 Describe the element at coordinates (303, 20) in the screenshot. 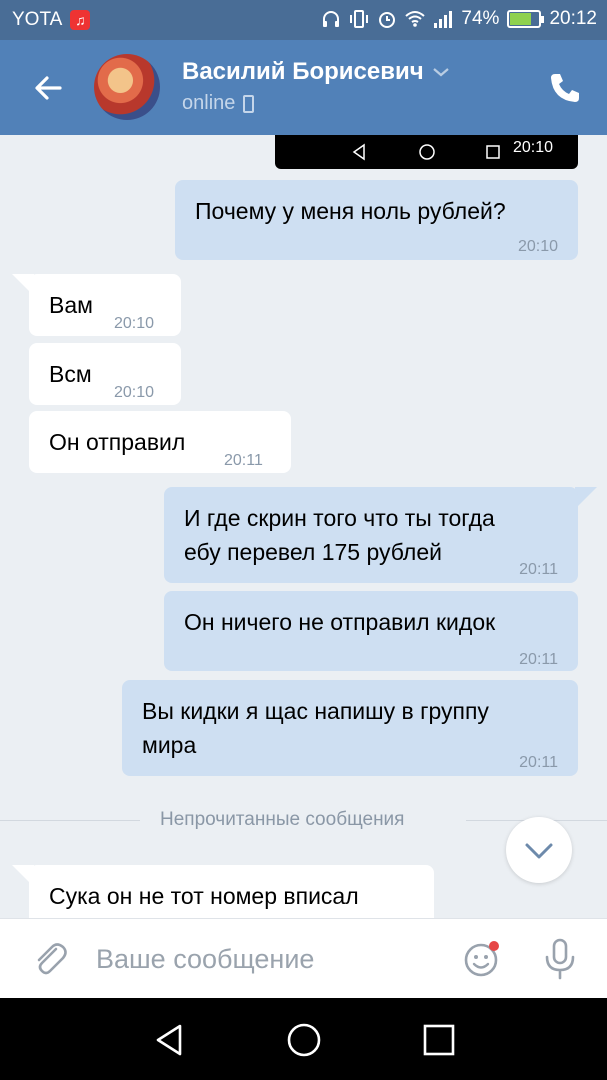

I see `status-bar: YOTA ♫ 74% 20:12` at that location.